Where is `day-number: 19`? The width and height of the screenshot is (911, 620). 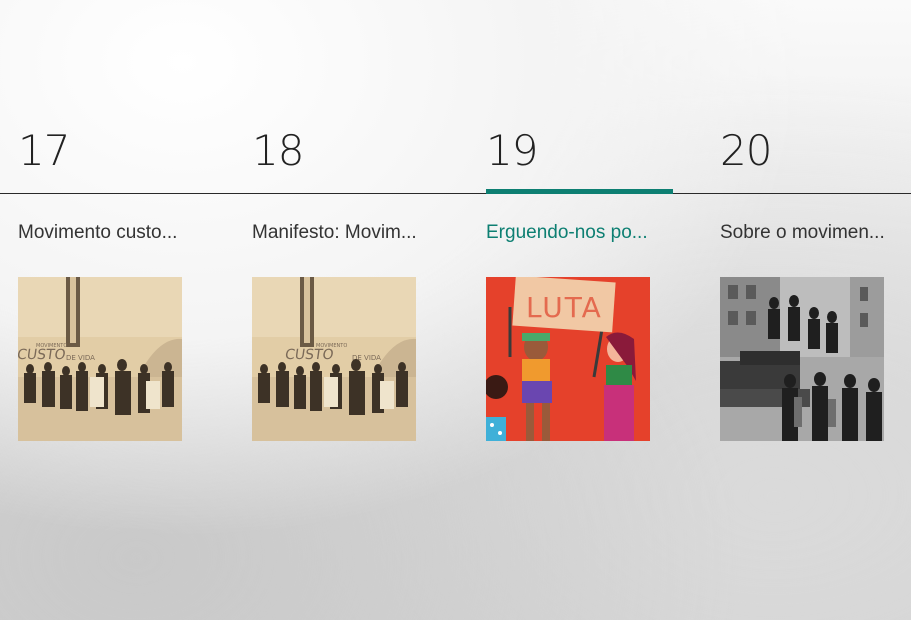 day-number: 19 is located at coordinates (512, 150).